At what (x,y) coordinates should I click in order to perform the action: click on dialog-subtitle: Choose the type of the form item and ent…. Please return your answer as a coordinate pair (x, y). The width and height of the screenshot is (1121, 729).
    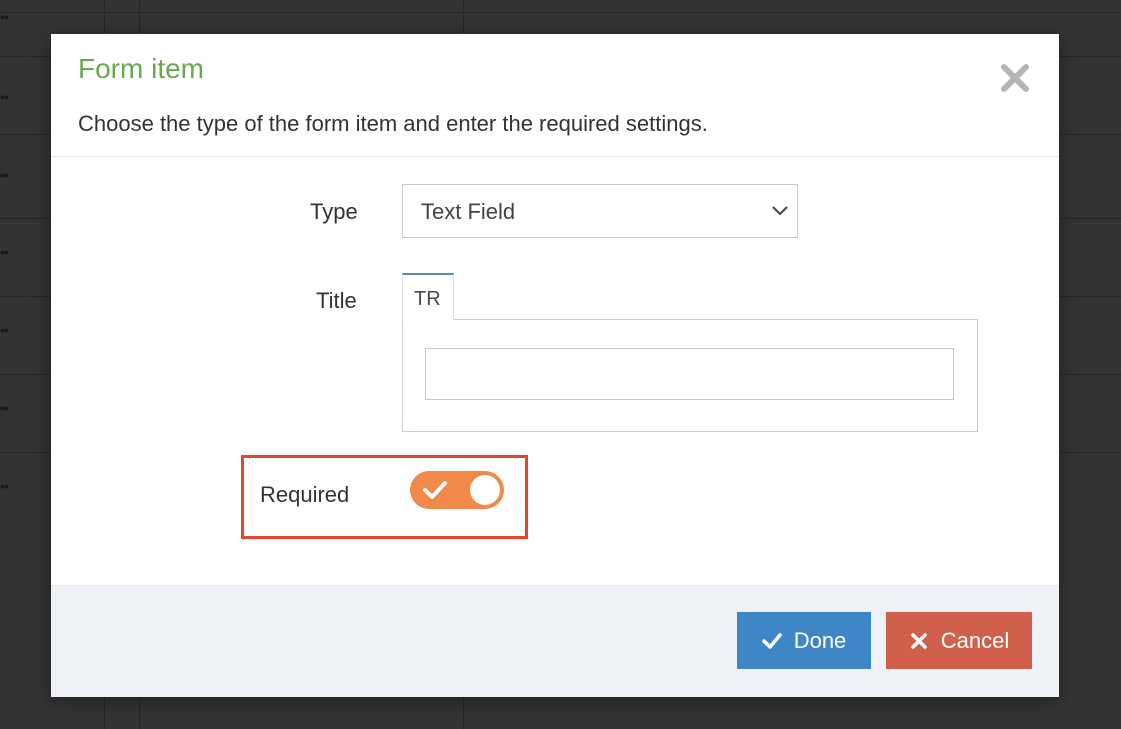
    Looking at the image, I should click on (393, 123).